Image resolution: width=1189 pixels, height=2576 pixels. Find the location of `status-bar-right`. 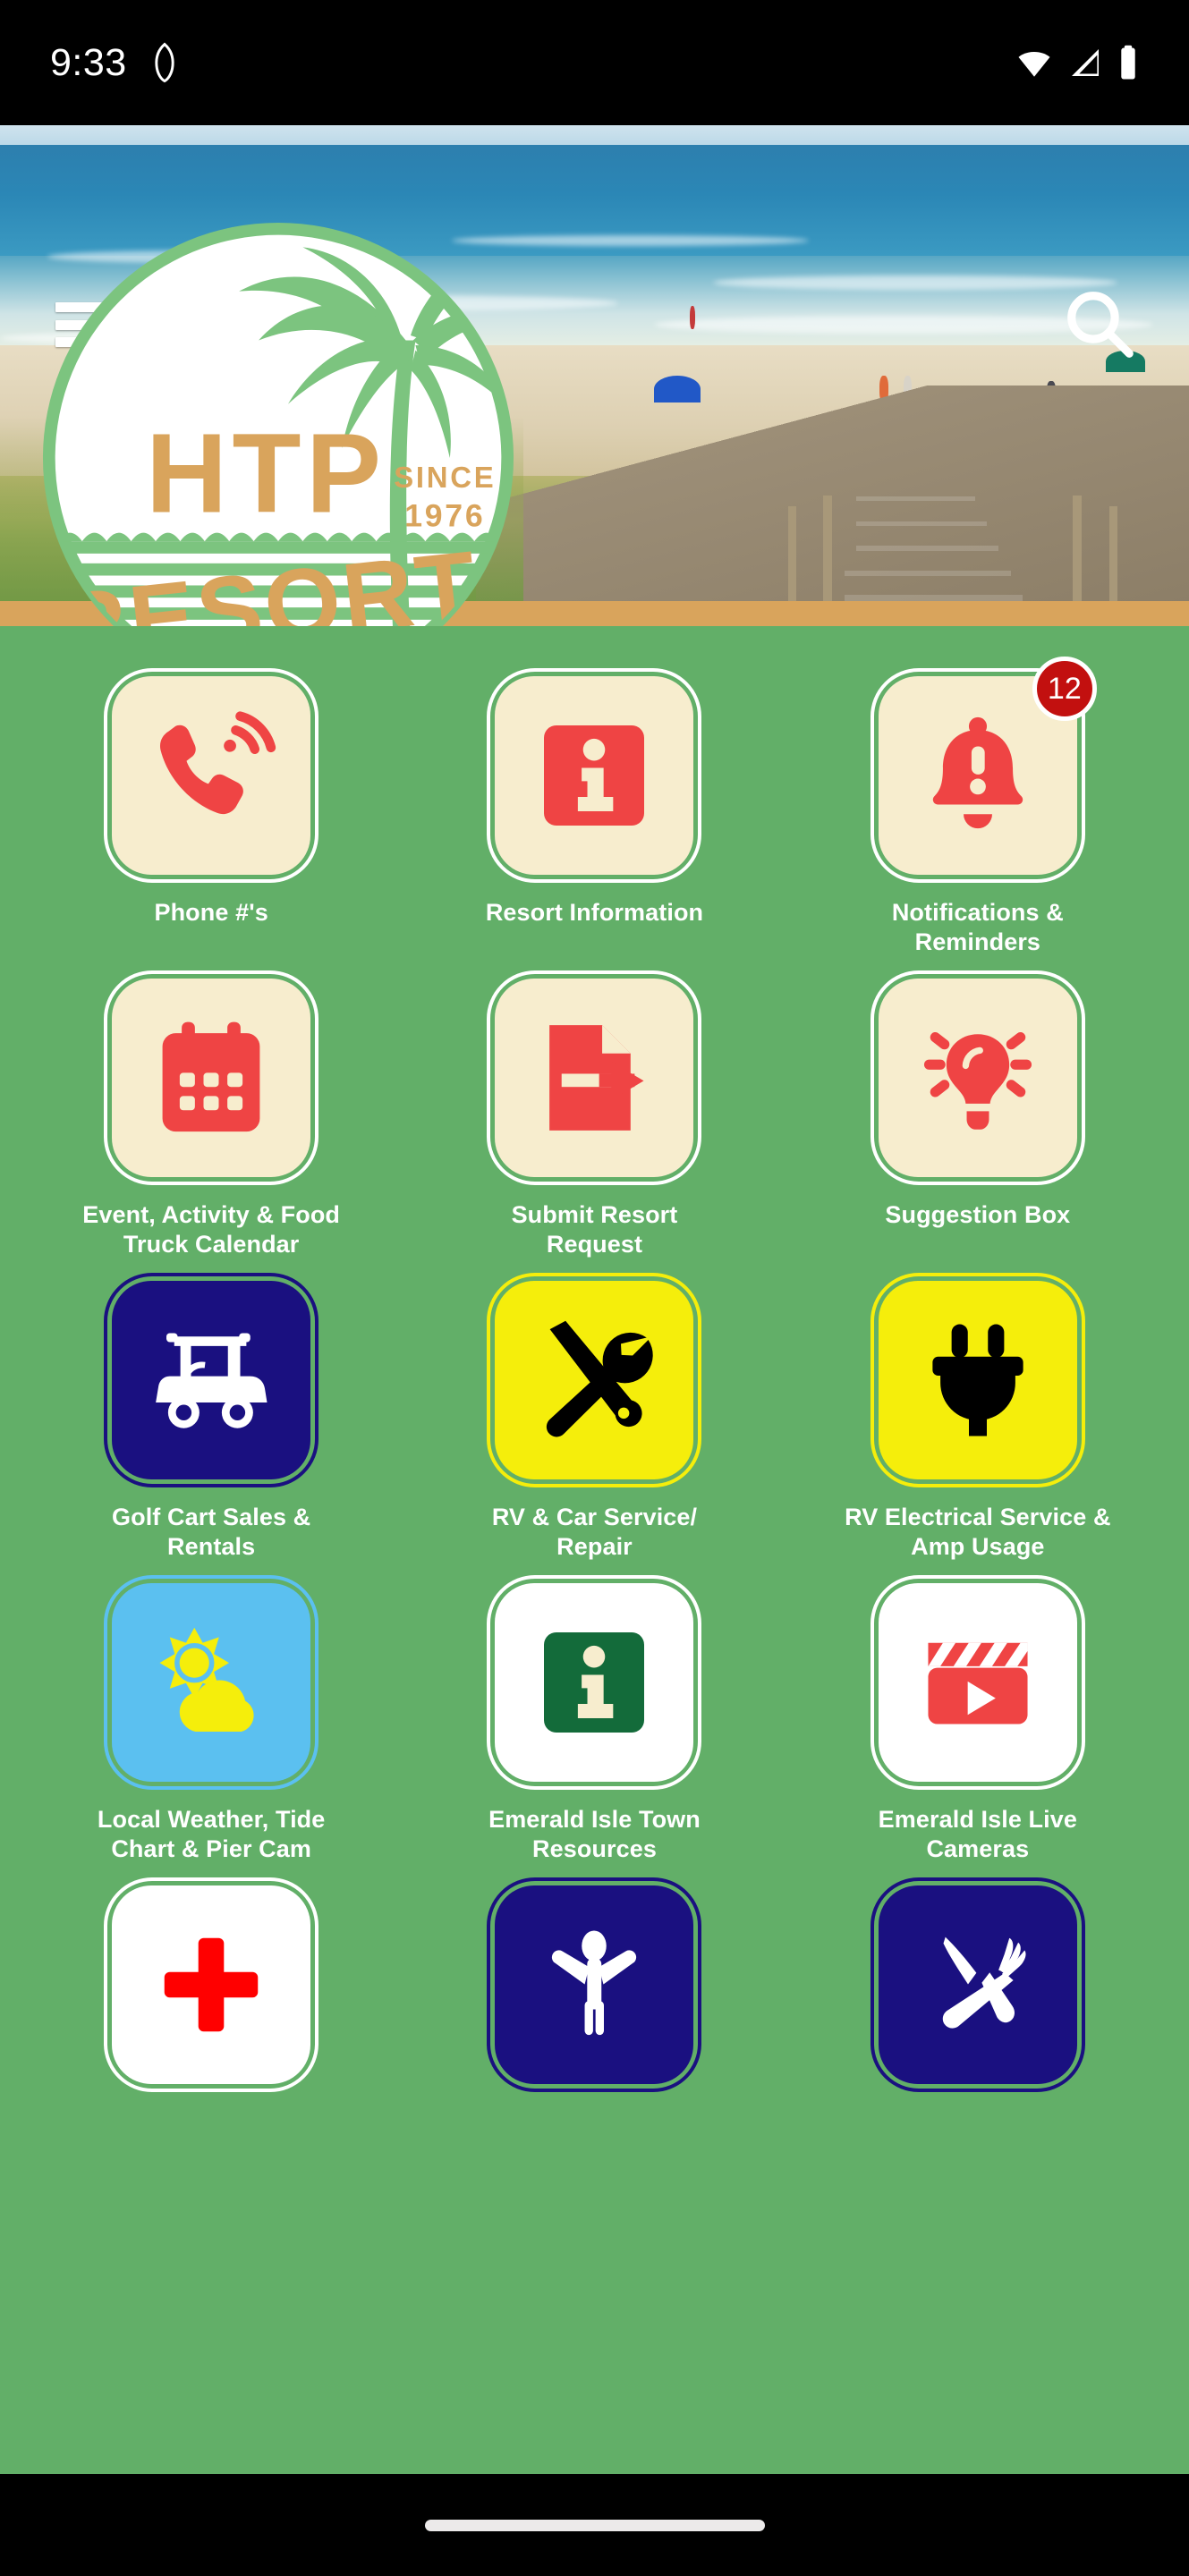

status-bar-right is located at coordinates (1077, 62).